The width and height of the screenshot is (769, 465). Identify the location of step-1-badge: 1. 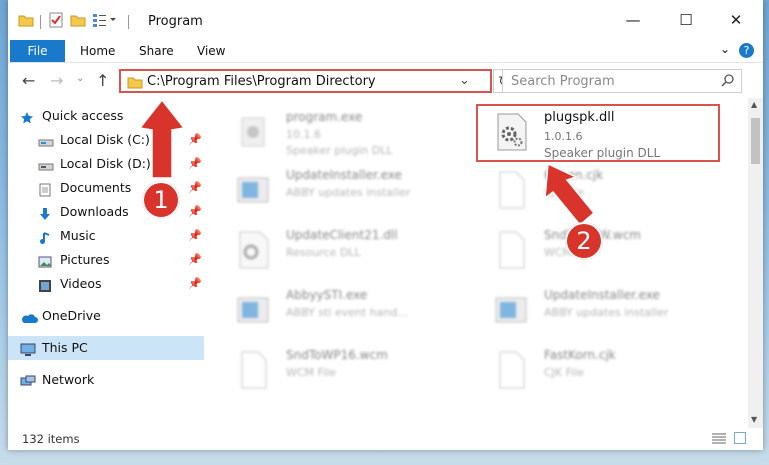
(161, 200).